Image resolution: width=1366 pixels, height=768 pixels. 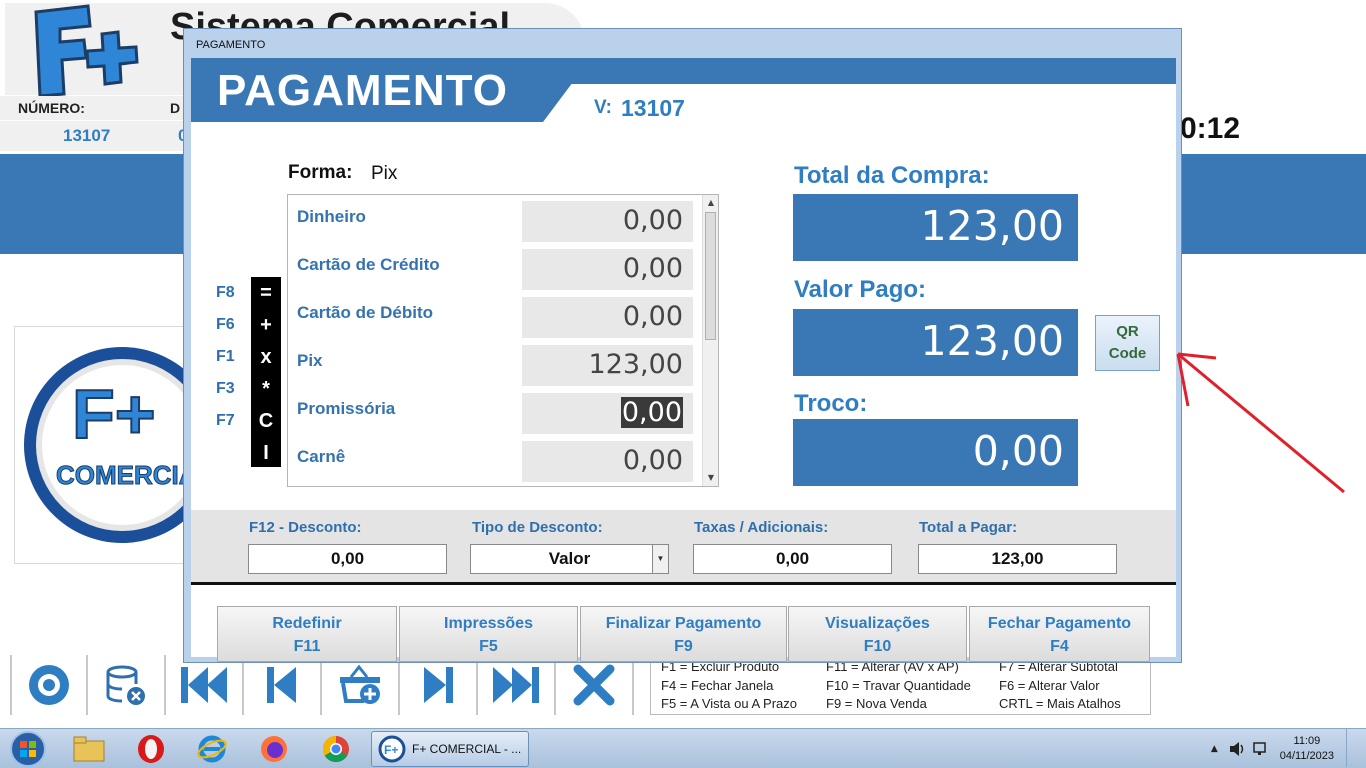 I want to click on payment-method-name: Cartão de Crédito, so click(x=368, y=264).